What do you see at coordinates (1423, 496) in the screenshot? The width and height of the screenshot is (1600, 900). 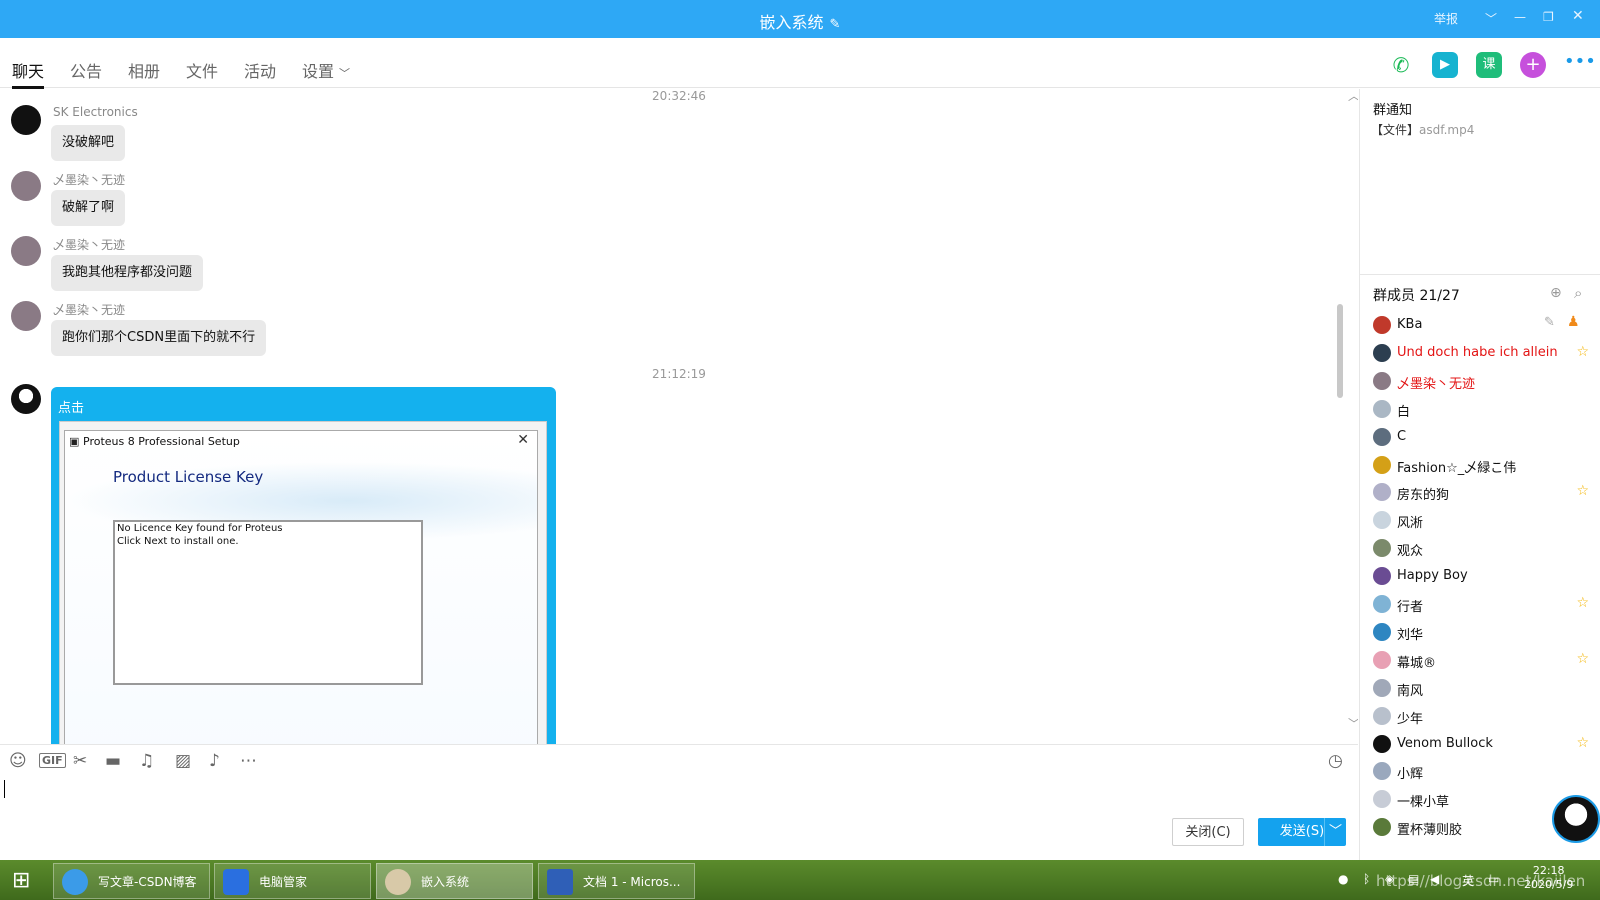 I see `member-name: 房东的狗` at bounding box center [1423, 496].